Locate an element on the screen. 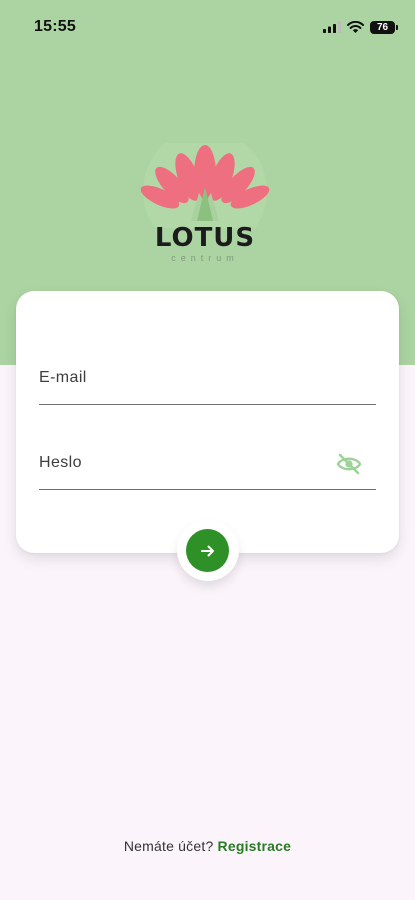 The height and width of the screenshot is (900, 415). lotus-logo: LOTUS centrum is located at coordinates (205, 198).